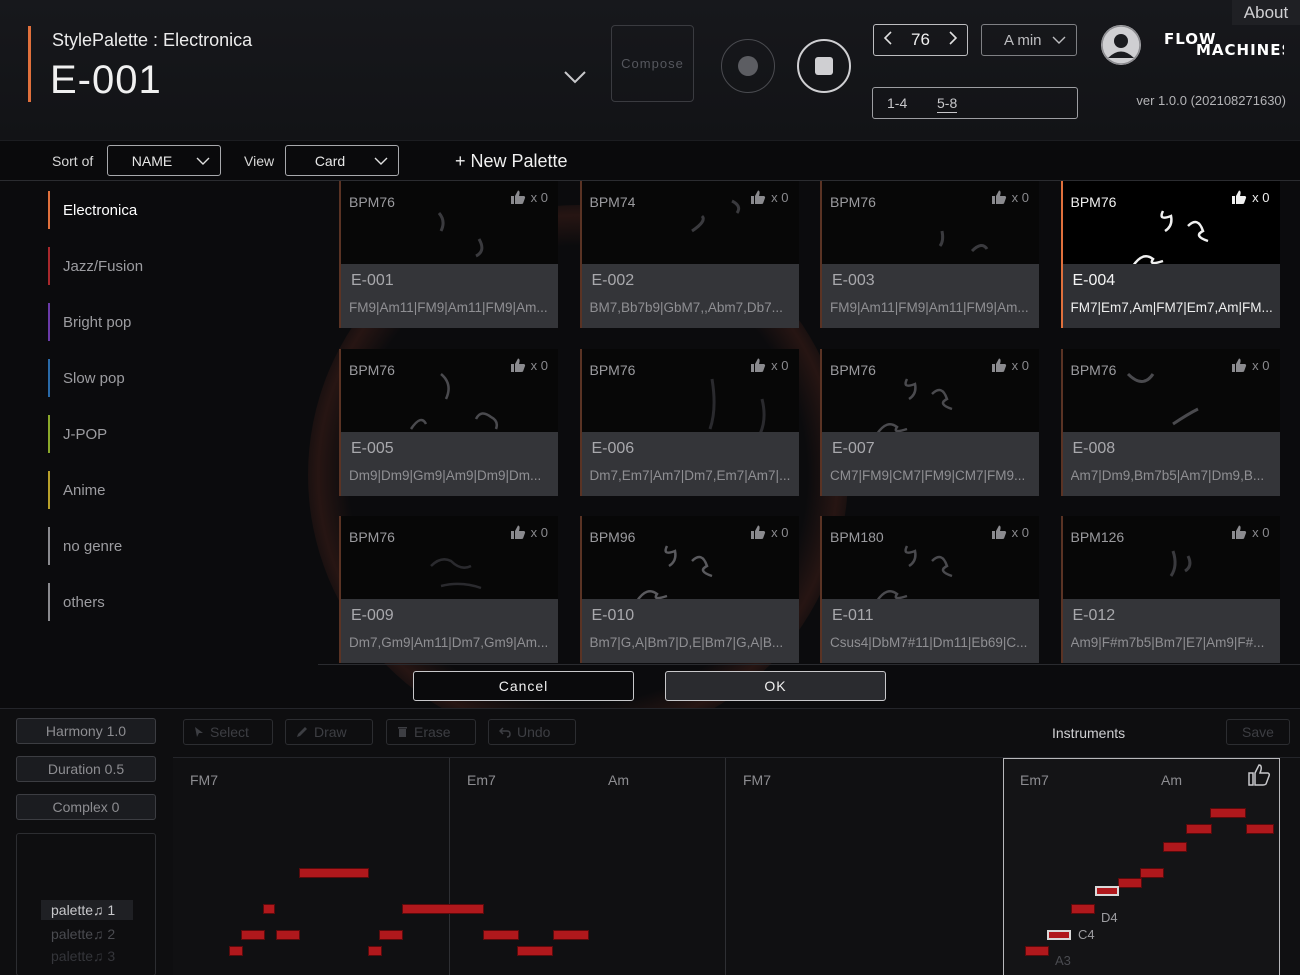 This screenshot has width=1300, height=975. What do you see at coordinates (168, 378) in the screenshot?
I see `genre-item-slow-pop: Slow pop` at bounding box center [168, 378].